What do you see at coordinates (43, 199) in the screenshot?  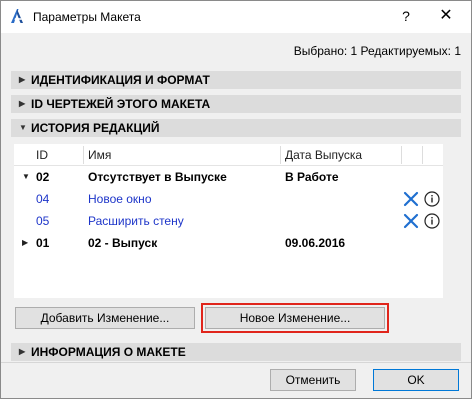 I see `cell-id: 04` at bounding box center [43, 199].